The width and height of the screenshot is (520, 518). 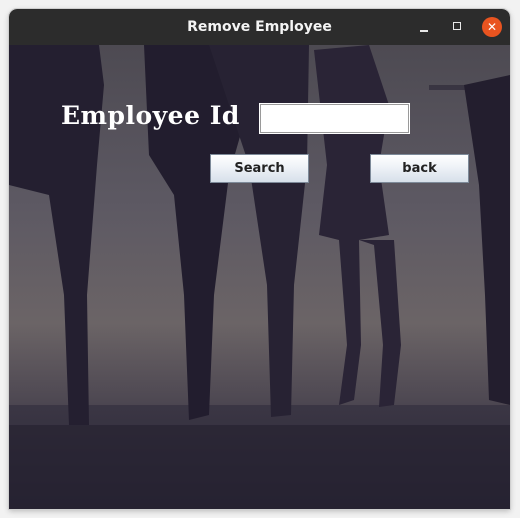 I want to click on minimize-icon, so click(x=424, y=27).